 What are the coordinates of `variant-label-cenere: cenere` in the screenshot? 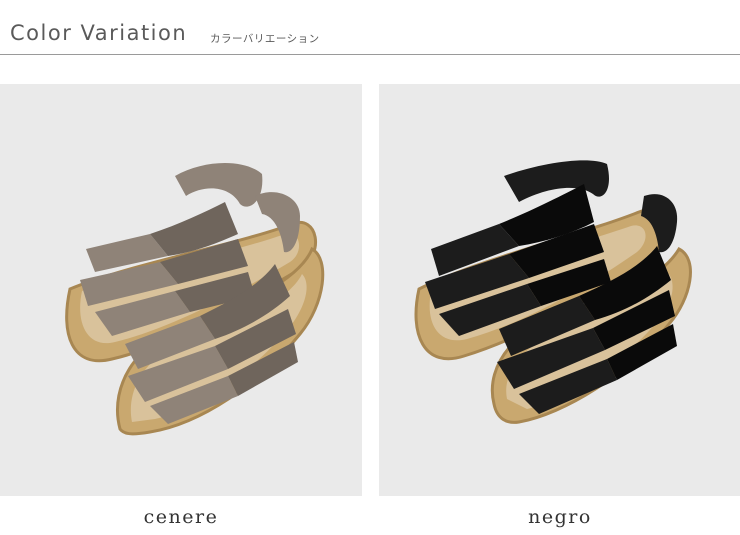 It's located at (181, 517).